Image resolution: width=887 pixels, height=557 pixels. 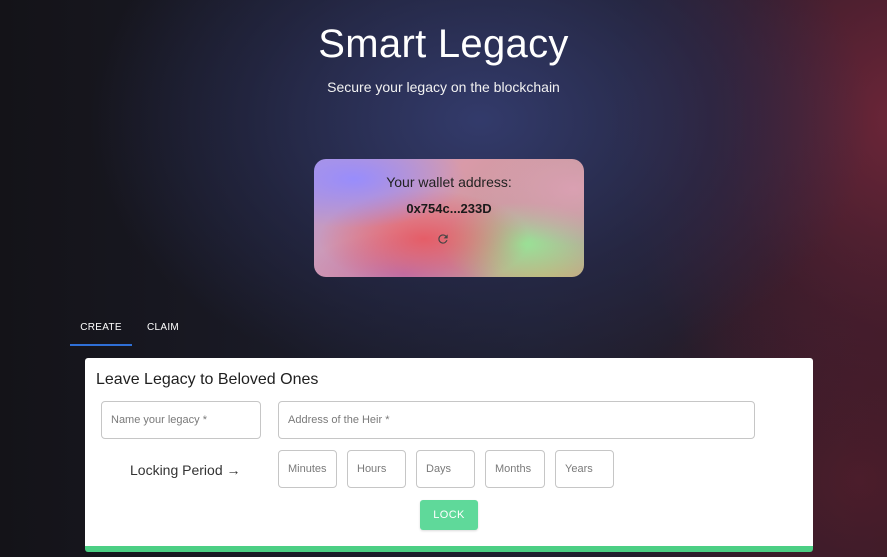 I want to click on wallet-address: 0x754c...233D, so click(x=449, y=208).